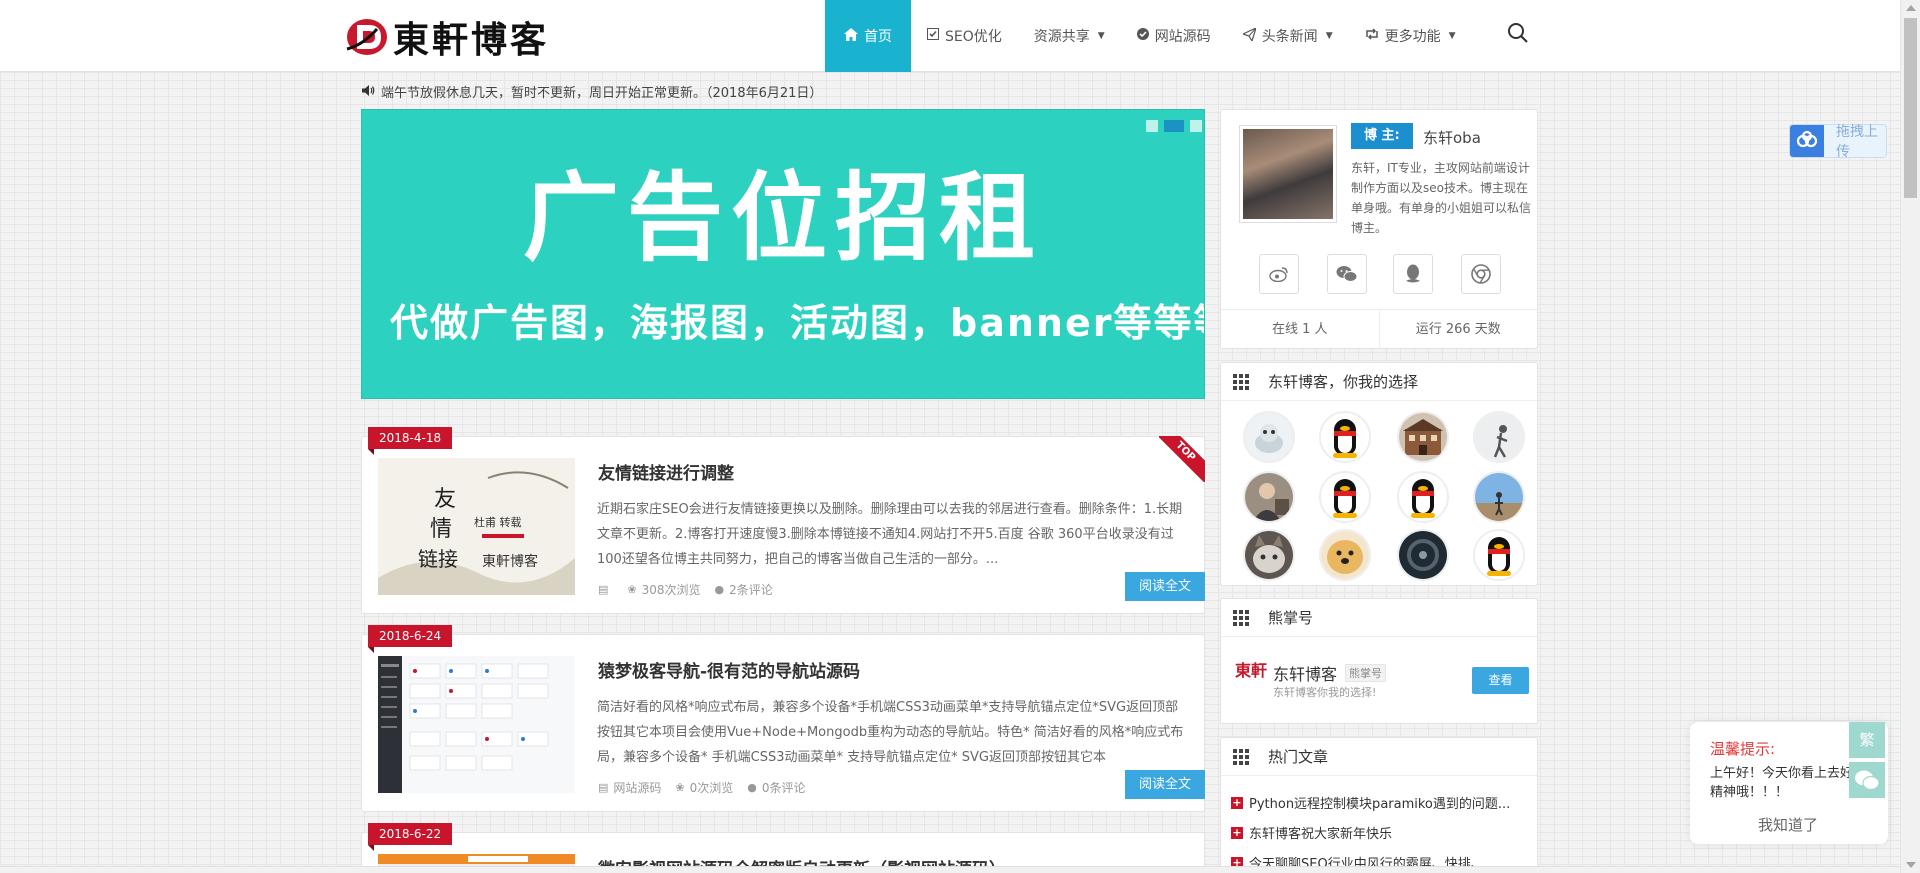 The image size is (1920, 873). Describe the element at coordinates (744, 589) in the screenshot. I see `post-comments: ● 2条评论` at that location.